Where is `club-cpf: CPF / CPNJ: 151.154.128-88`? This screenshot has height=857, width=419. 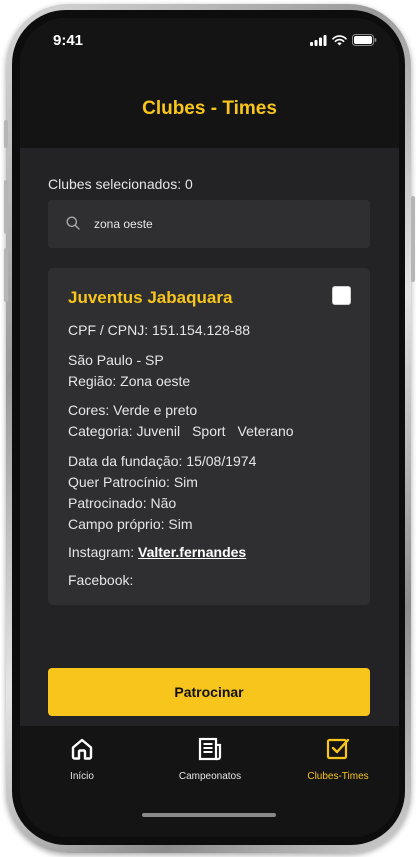 club-cpf: CPF / CPNJ: 151.154.128-88 is located at coordinates (159, 330).